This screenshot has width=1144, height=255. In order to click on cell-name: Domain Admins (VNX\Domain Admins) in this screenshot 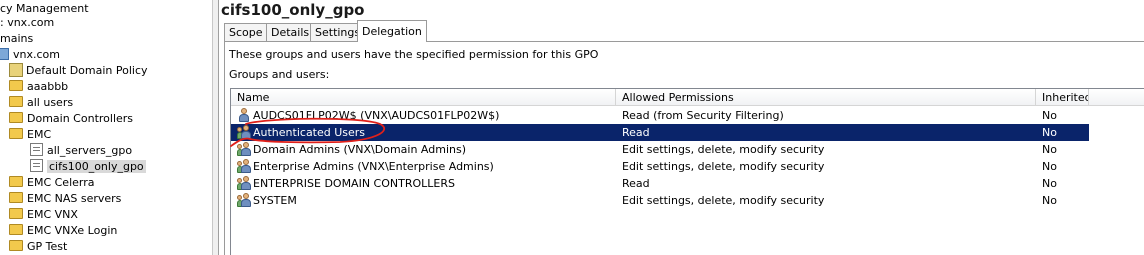, I will do `click(360, 149)`.